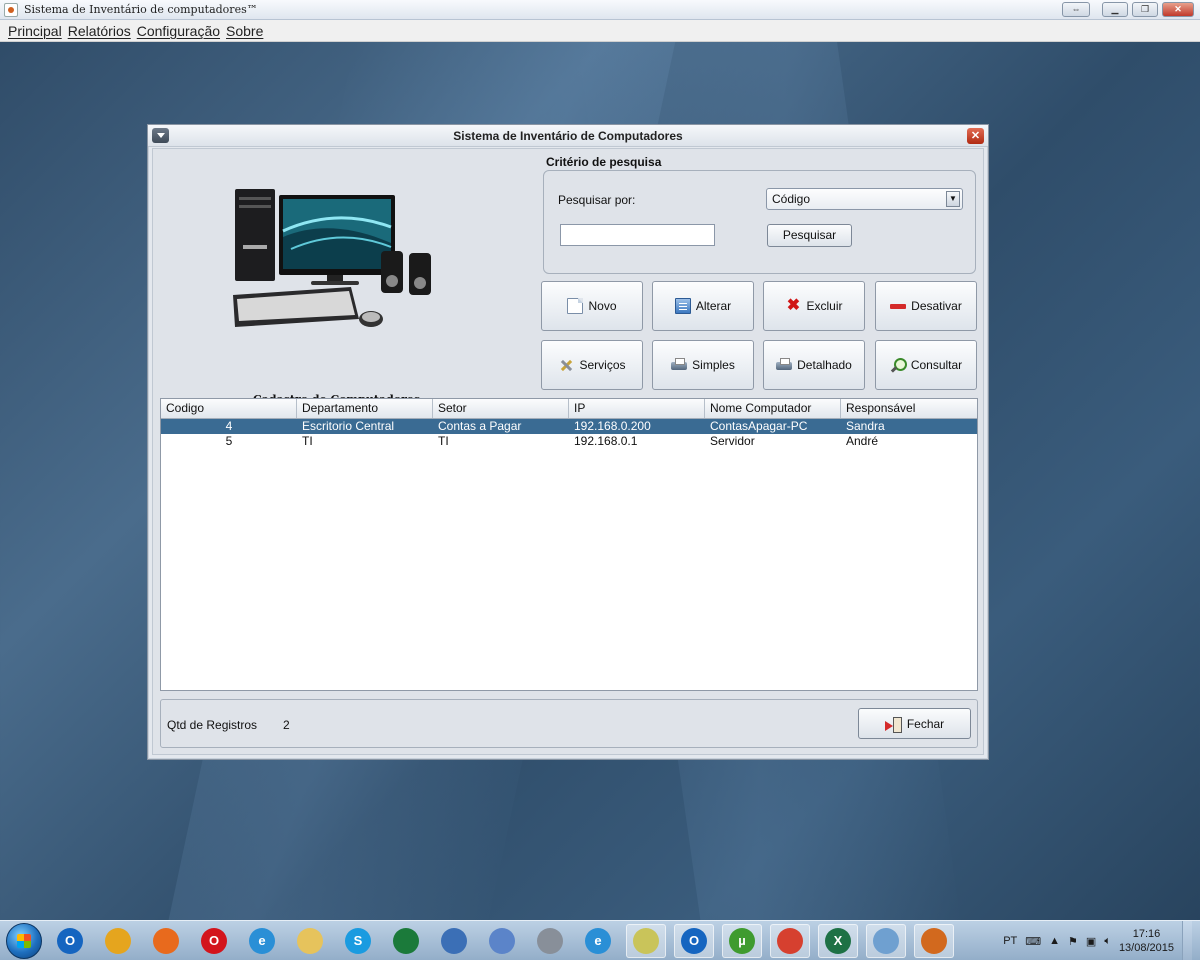 This screenshot has height=960, width=1200. What do you see at coordinates (602, 306) in the screenshot?
I see `new-button-label: Novo` at bounding box center [602, 306].